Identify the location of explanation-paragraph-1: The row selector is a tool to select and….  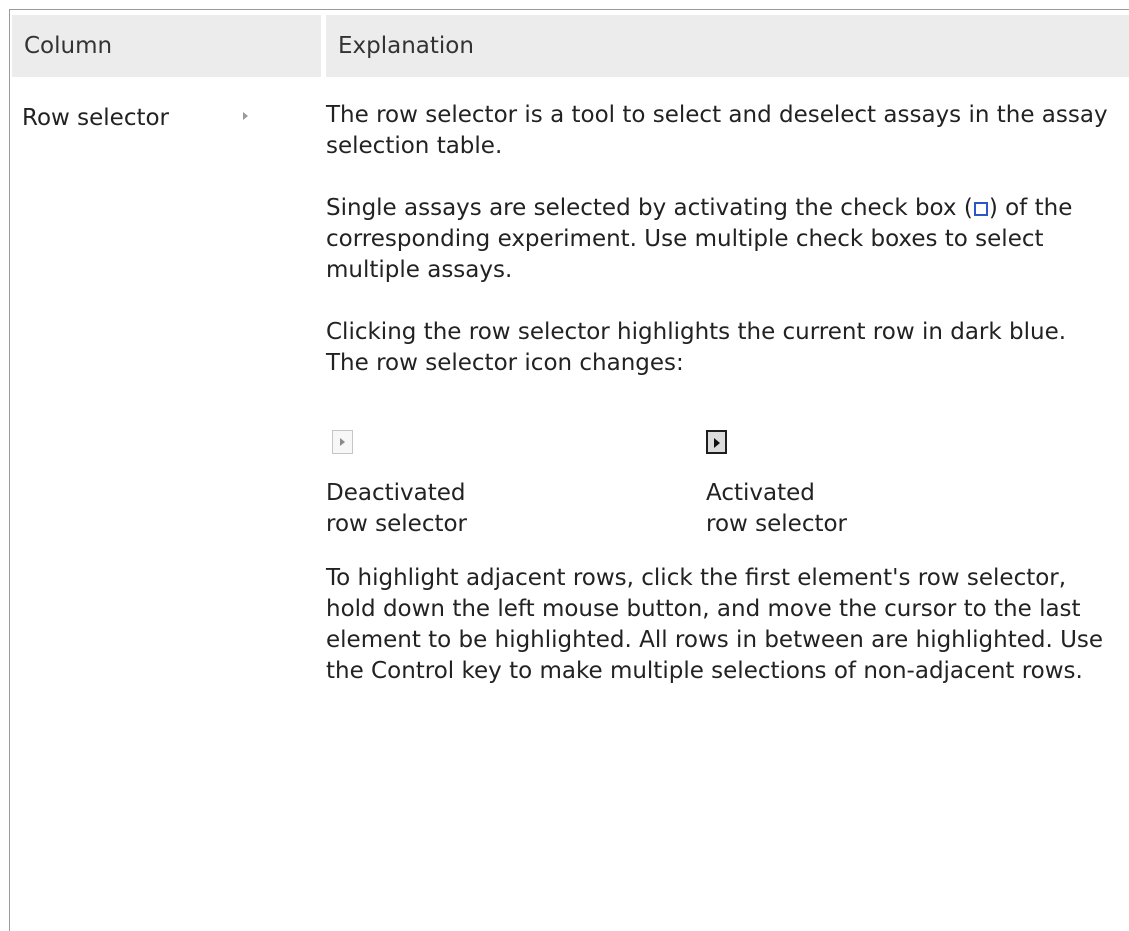
(717, 130).